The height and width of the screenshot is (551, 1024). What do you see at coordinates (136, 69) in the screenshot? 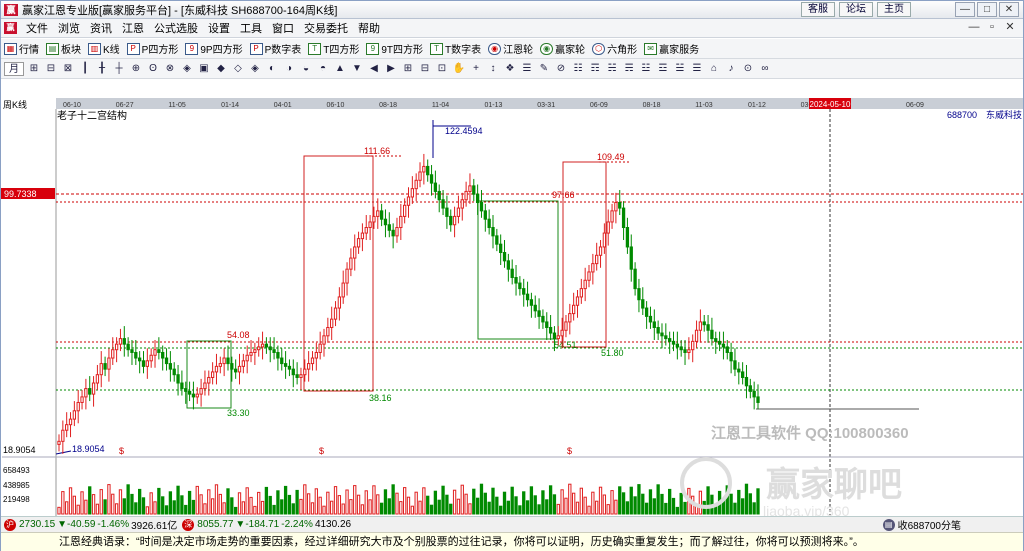
I see `draw-tool-icon: ⊕` at bounding box center [136, 69].